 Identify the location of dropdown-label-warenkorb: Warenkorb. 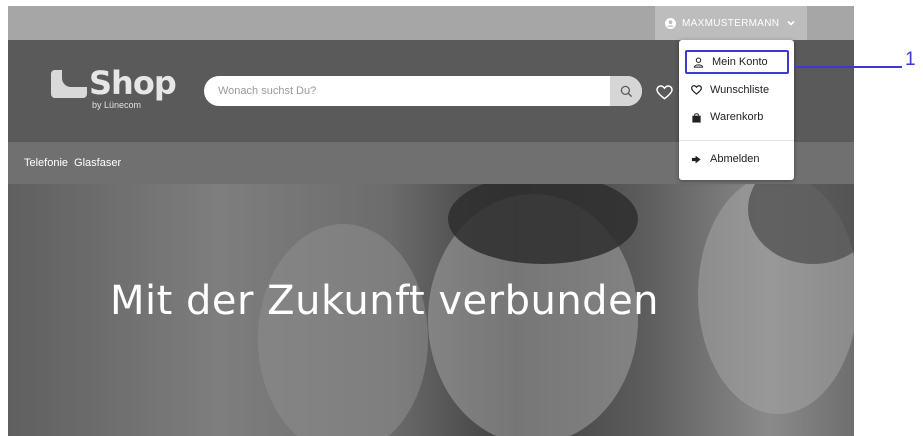
(737, 117).